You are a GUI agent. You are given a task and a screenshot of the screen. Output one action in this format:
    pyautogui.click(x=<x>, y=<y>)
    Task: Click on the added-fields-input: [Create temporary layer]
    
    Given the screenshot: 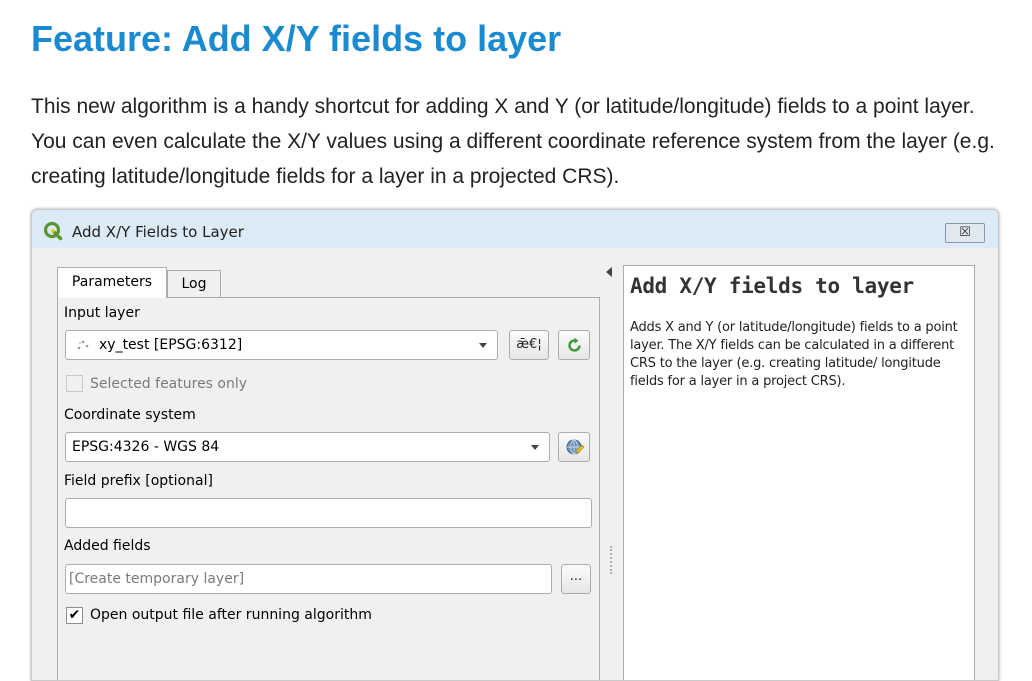 What is the action you would take?
    pyautogui.click(x=308, y=579)
    